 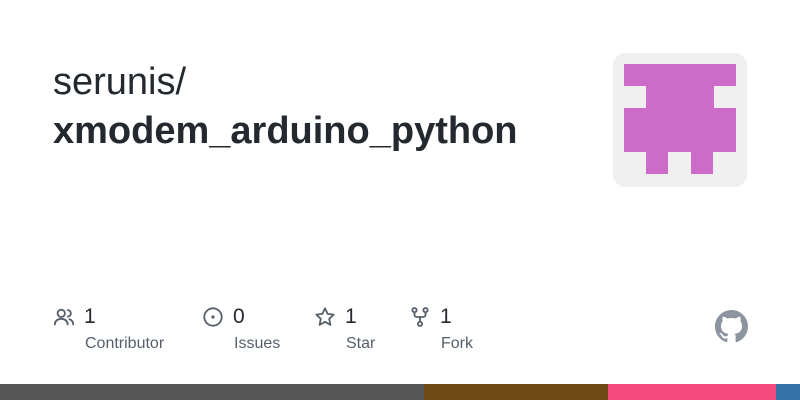 I want to click on identicon-image, so click(x=680, y=119).